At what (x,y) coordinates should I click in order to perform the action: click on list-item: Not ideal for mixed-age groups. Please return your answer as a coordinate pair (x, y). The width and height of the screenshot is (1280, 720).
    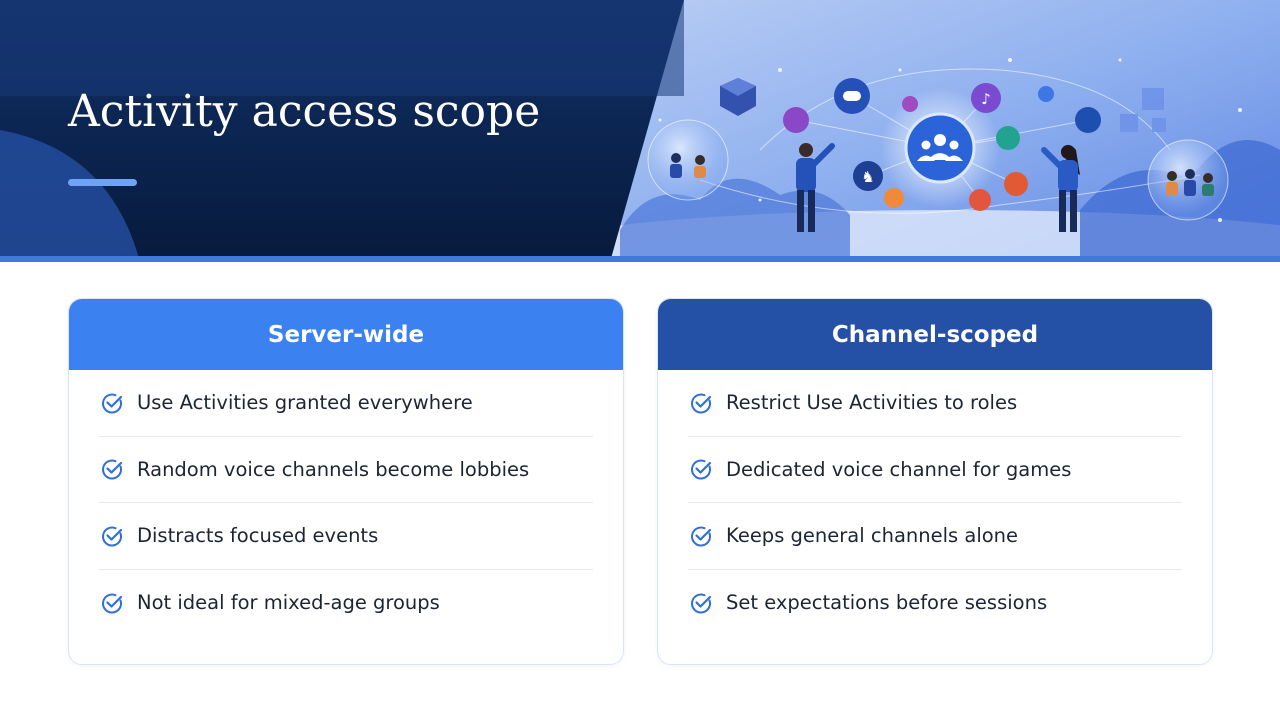
    Looking at the image, I should click on (346, 603).